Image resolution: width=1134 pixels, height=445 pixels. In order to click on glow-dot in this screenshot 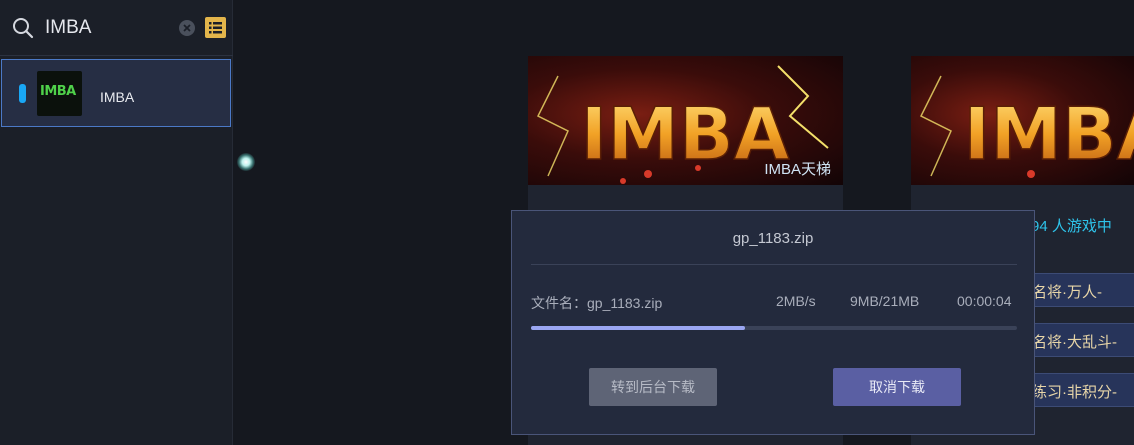, I will do `click(246, 162)`.